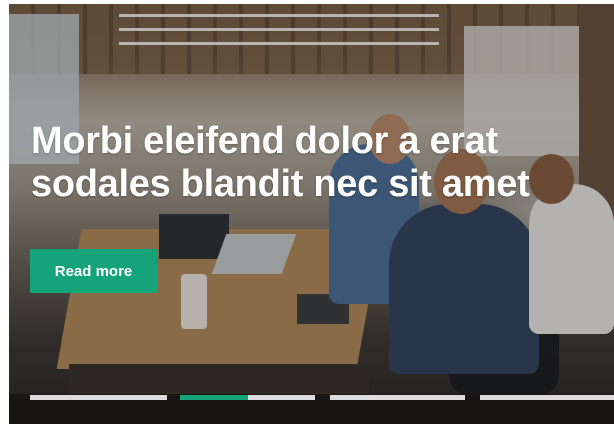 The width and height of the screenshot is (614, 427). What do you see at coordinates (214, 397) in the screenshot?
I see `carousel-progress-fill` at bounding box center [214, 397].